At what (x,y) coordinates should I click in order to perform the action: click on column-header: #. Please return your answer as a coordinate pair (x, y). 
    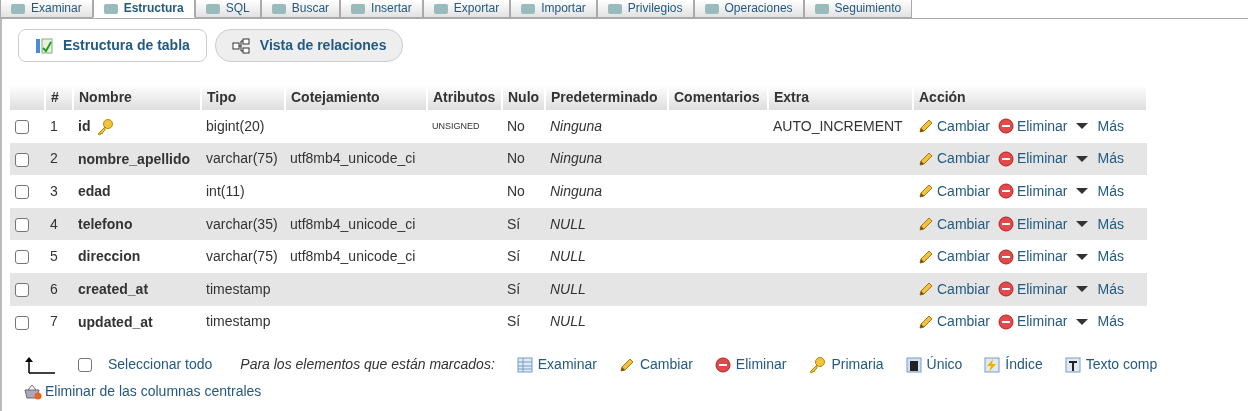
    Looking at the image, I should click on (59, 97).